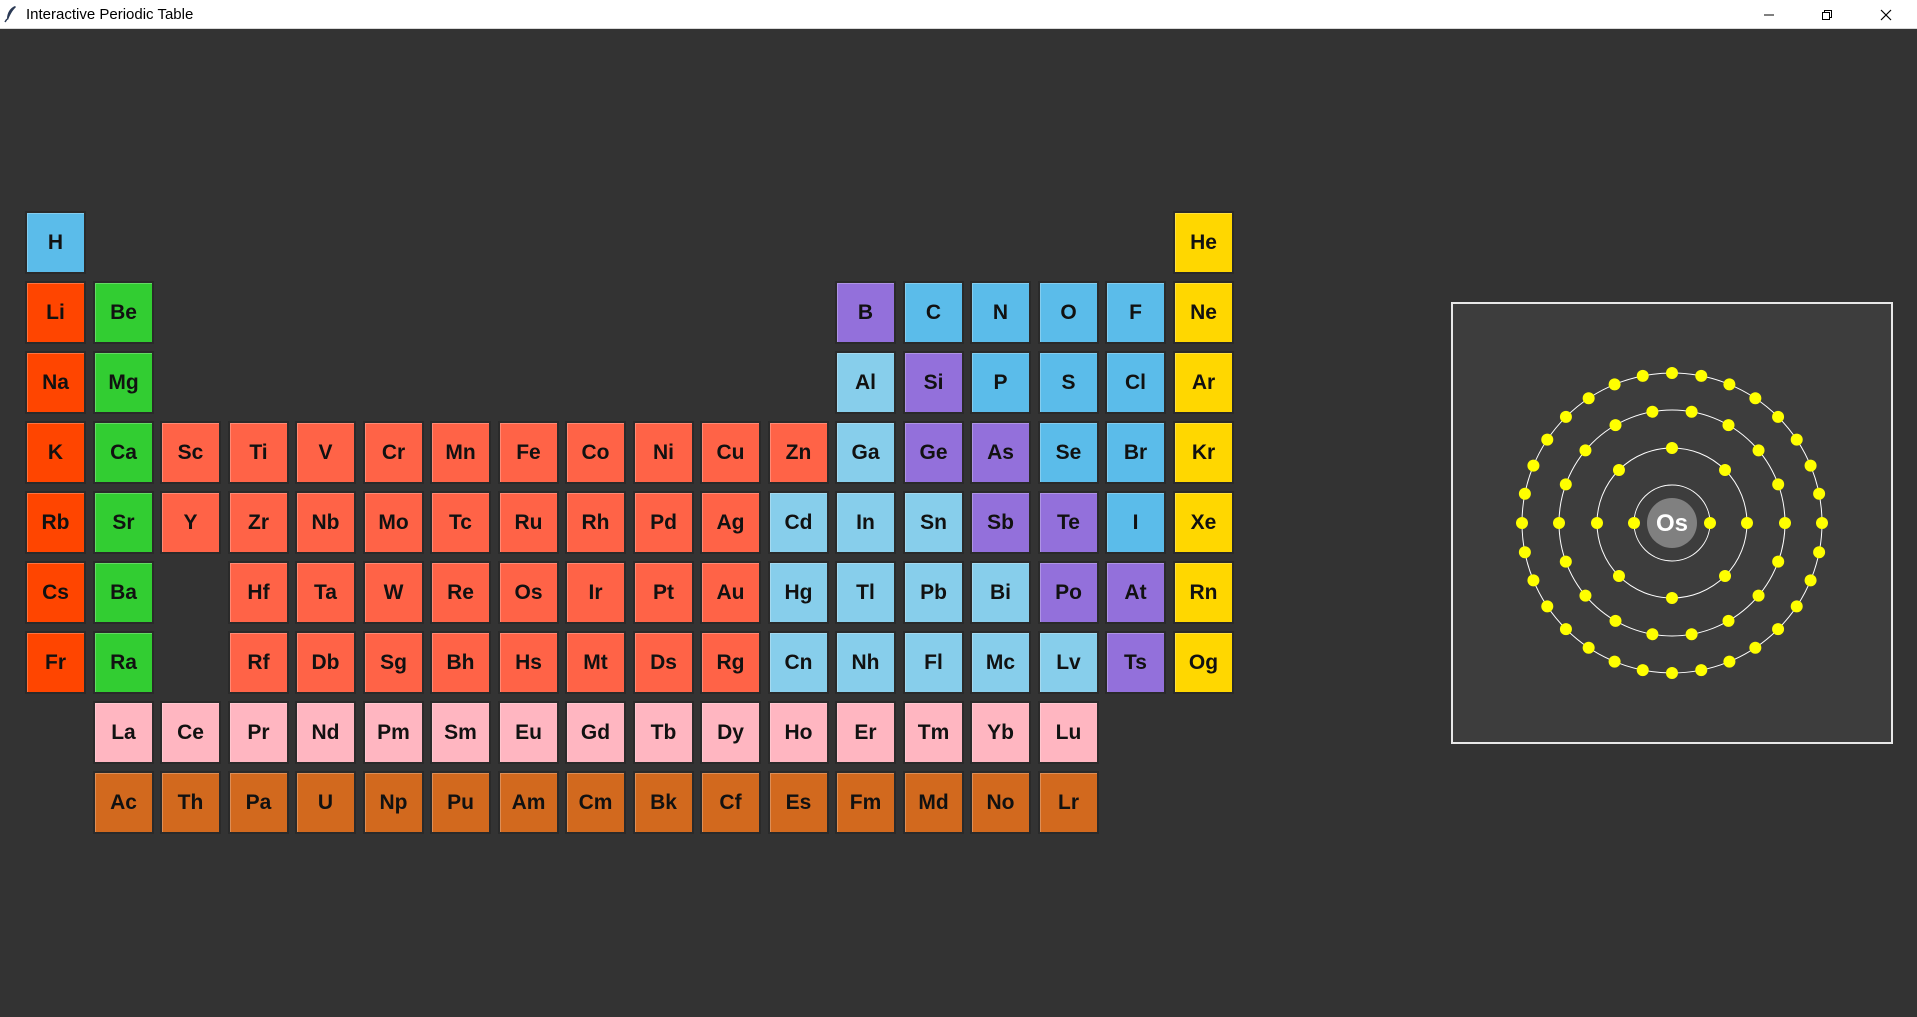 The height and width of the screenshot is (1017, 1917). What do you see at coordinates (1000, 732) in the screenshot?
I see `element-yb: Yb` at bounding box center [1000, 732].